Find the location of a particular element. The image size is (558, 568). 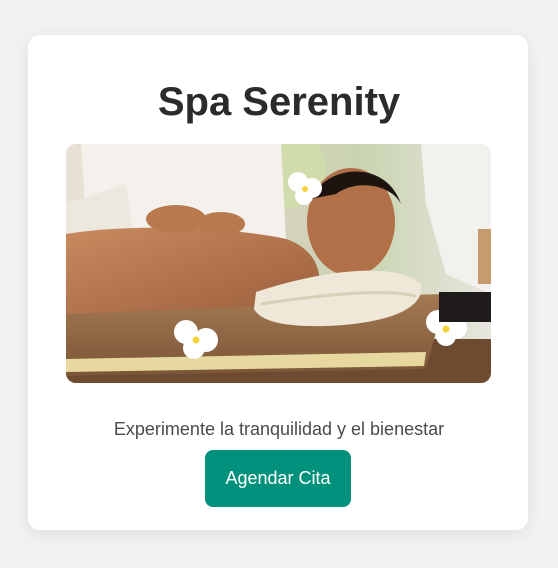

page-title: Spa Serenity is located at coordinates (279, 102).